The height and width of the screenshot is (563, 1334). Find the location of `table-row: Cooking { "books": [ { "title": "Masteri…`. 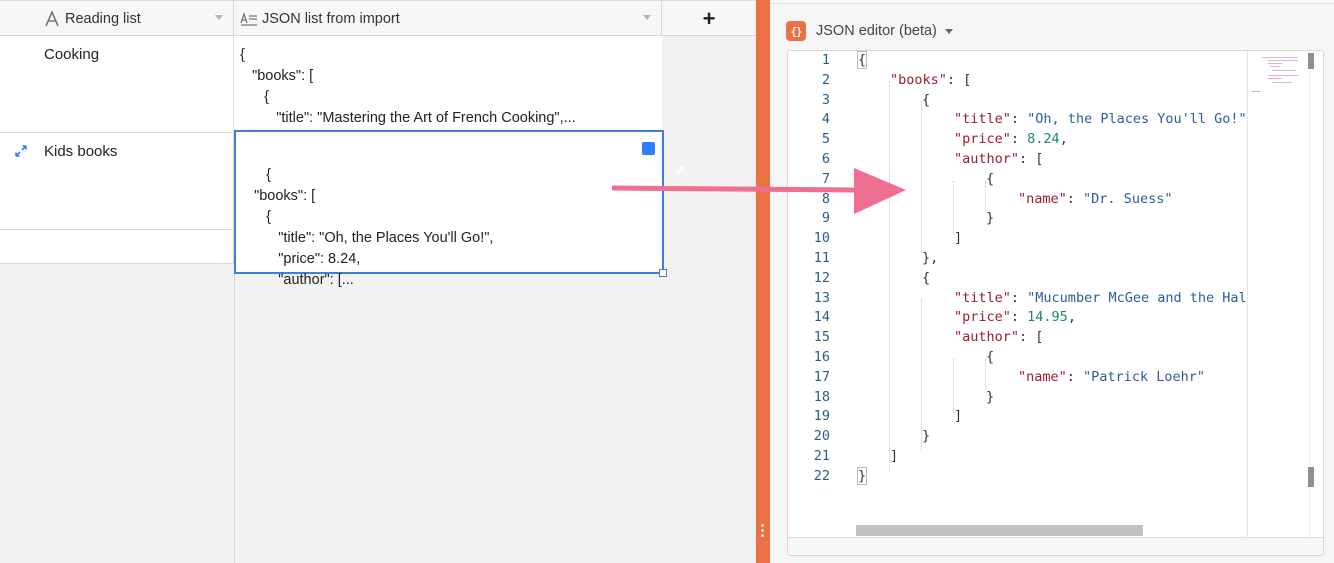

table-row: Cooking { "books": [ { "title": "Masteri… is located at coordinates (331, 84).